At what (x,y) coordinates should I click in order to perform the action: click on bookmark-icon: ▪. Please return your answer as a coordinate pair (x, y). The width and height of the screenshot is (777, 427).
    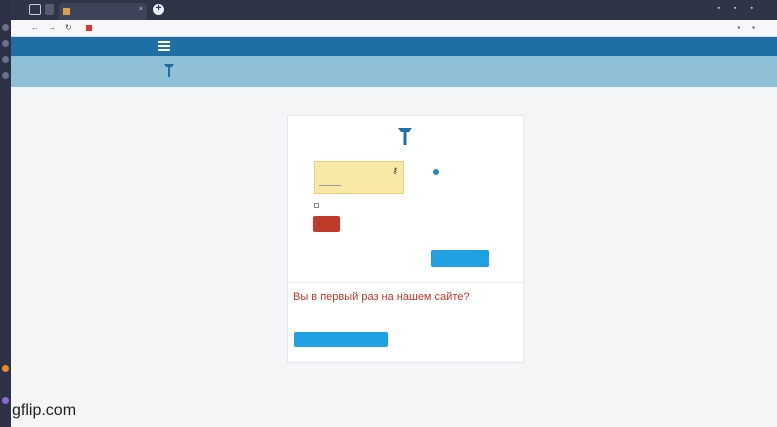
    Looking at the image, I should click on (744, 27).